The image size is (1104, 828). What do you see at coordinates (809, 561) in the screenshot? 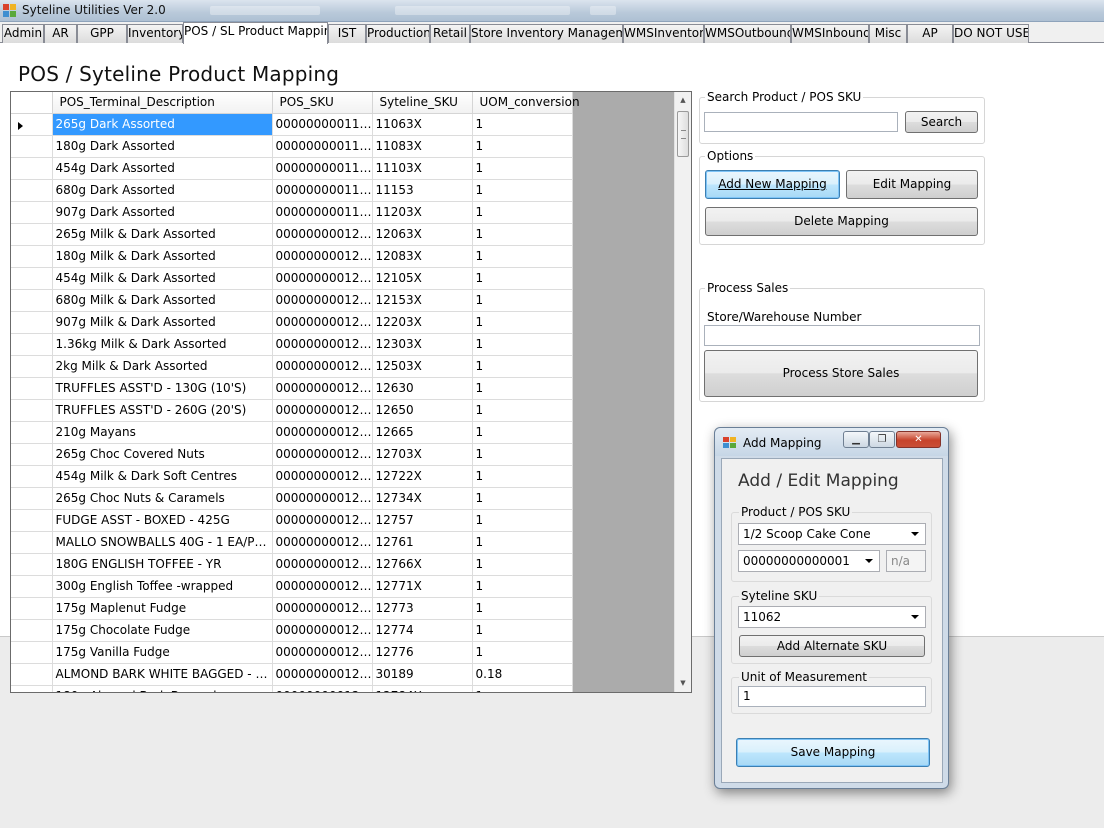
I see `pos-sku-select: 00000000000001` at bounding box center [809, 561].